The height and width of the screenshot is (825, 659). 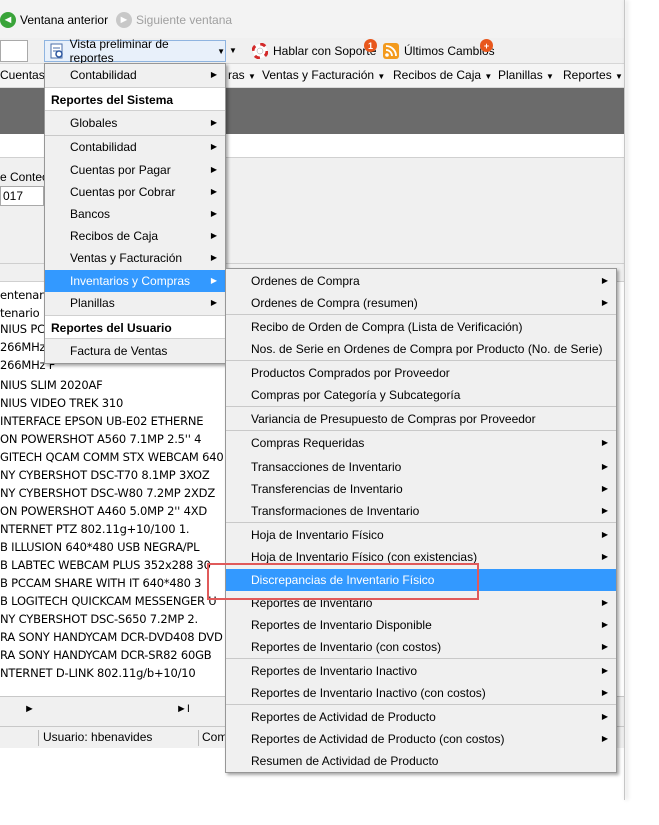 What do you see at coordinates (135, 214) in the screenshot?
I see `menu-item-system-4: Bancos ▶` at bounding box center [135, 214].